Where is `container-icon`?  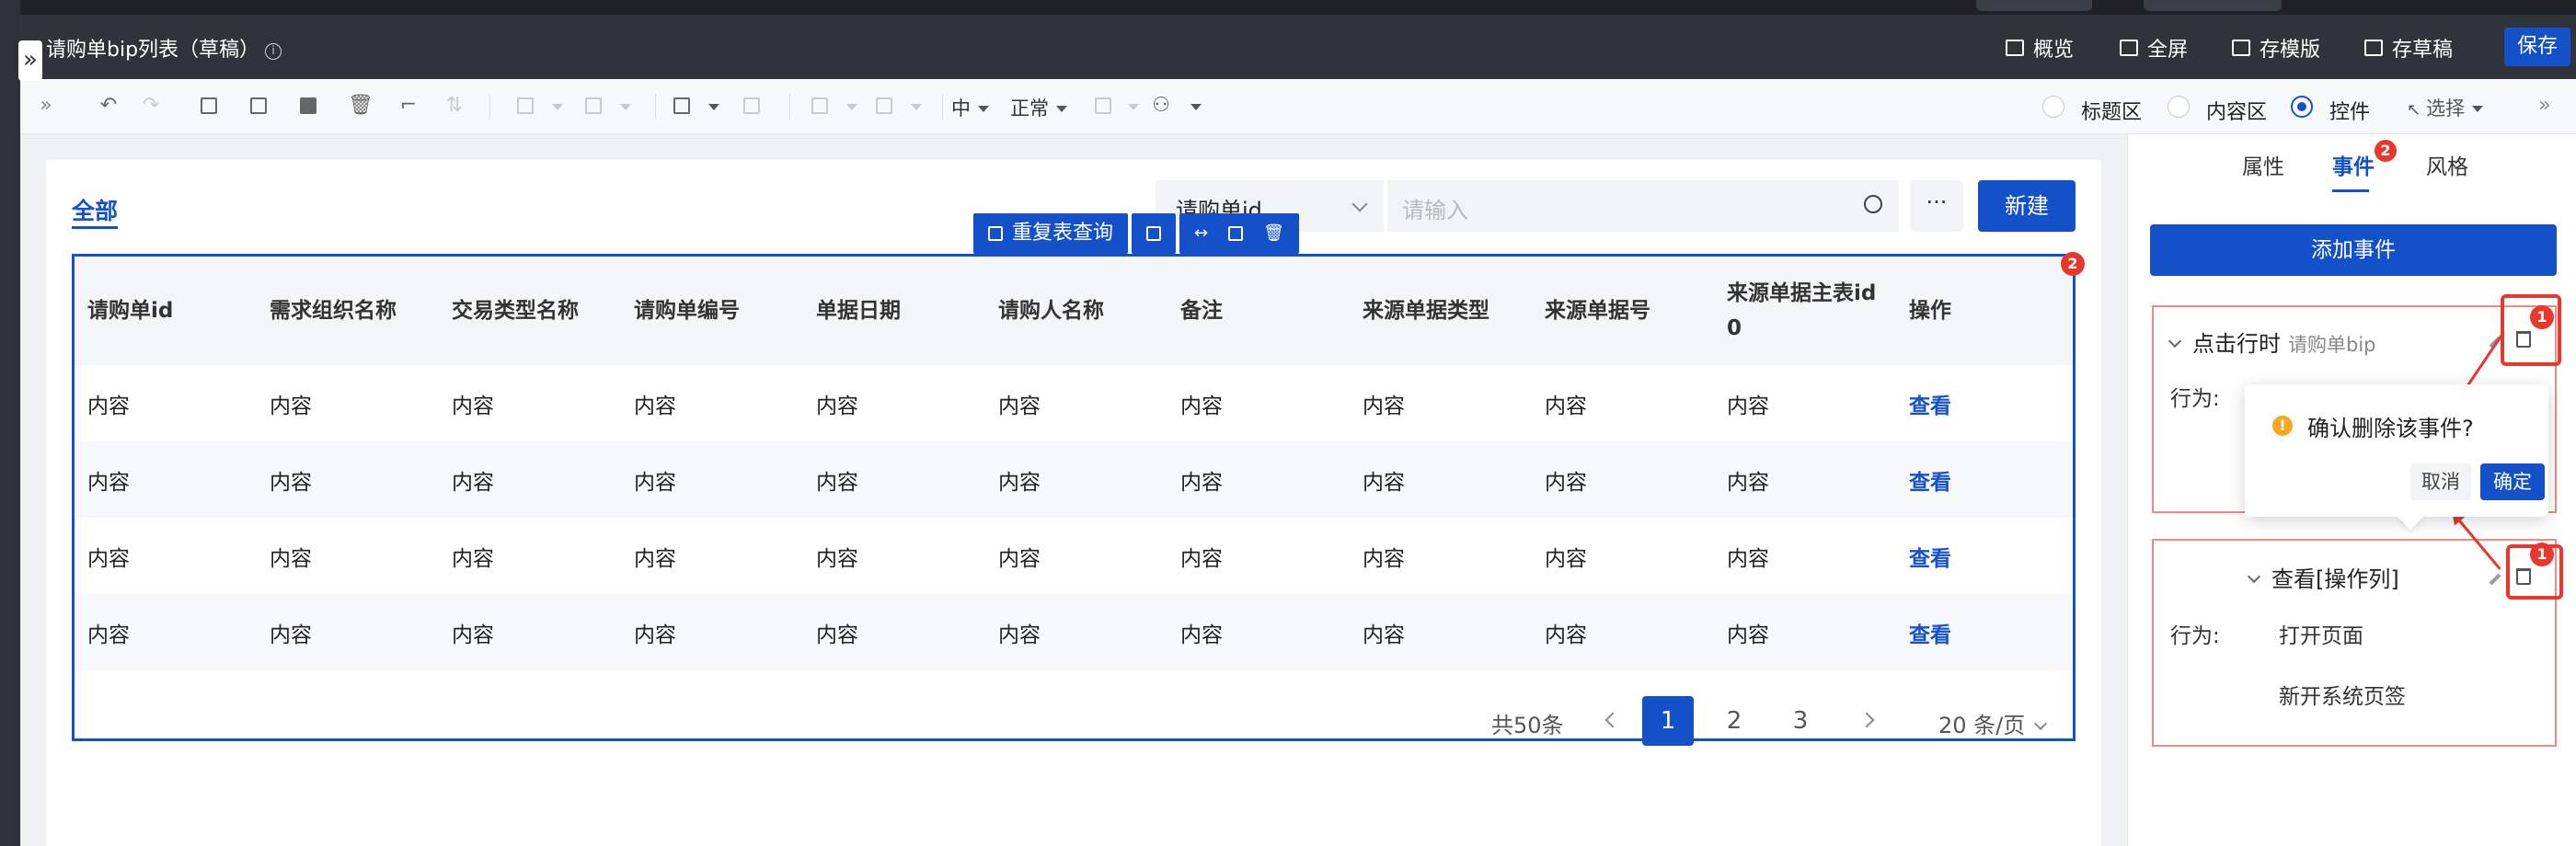 container-icon is located at coordinates (681, 106).